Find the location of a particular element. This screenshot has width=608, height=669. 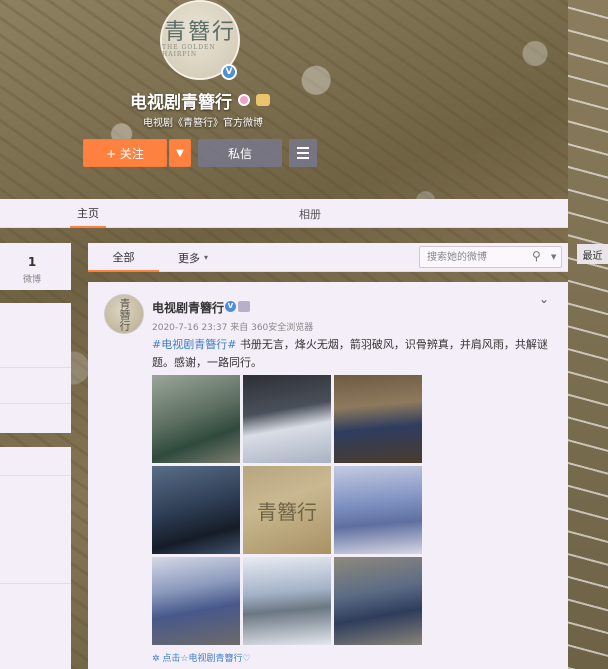

tab-home: 主页 is located at coordinates (88, 213).